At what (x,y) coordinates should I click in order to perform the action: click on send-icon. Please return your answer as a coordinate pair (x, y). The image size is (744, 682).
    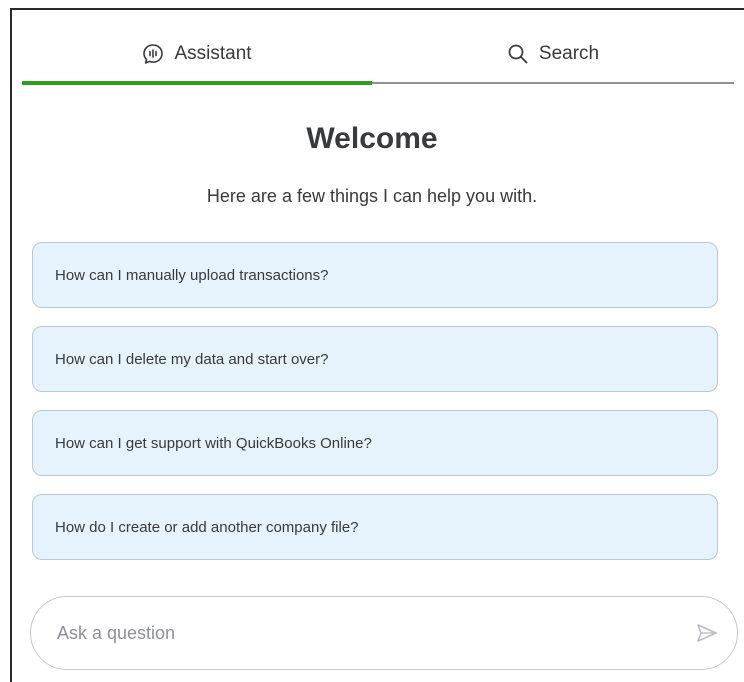
    Looking at the image, I should click on (707, 633).